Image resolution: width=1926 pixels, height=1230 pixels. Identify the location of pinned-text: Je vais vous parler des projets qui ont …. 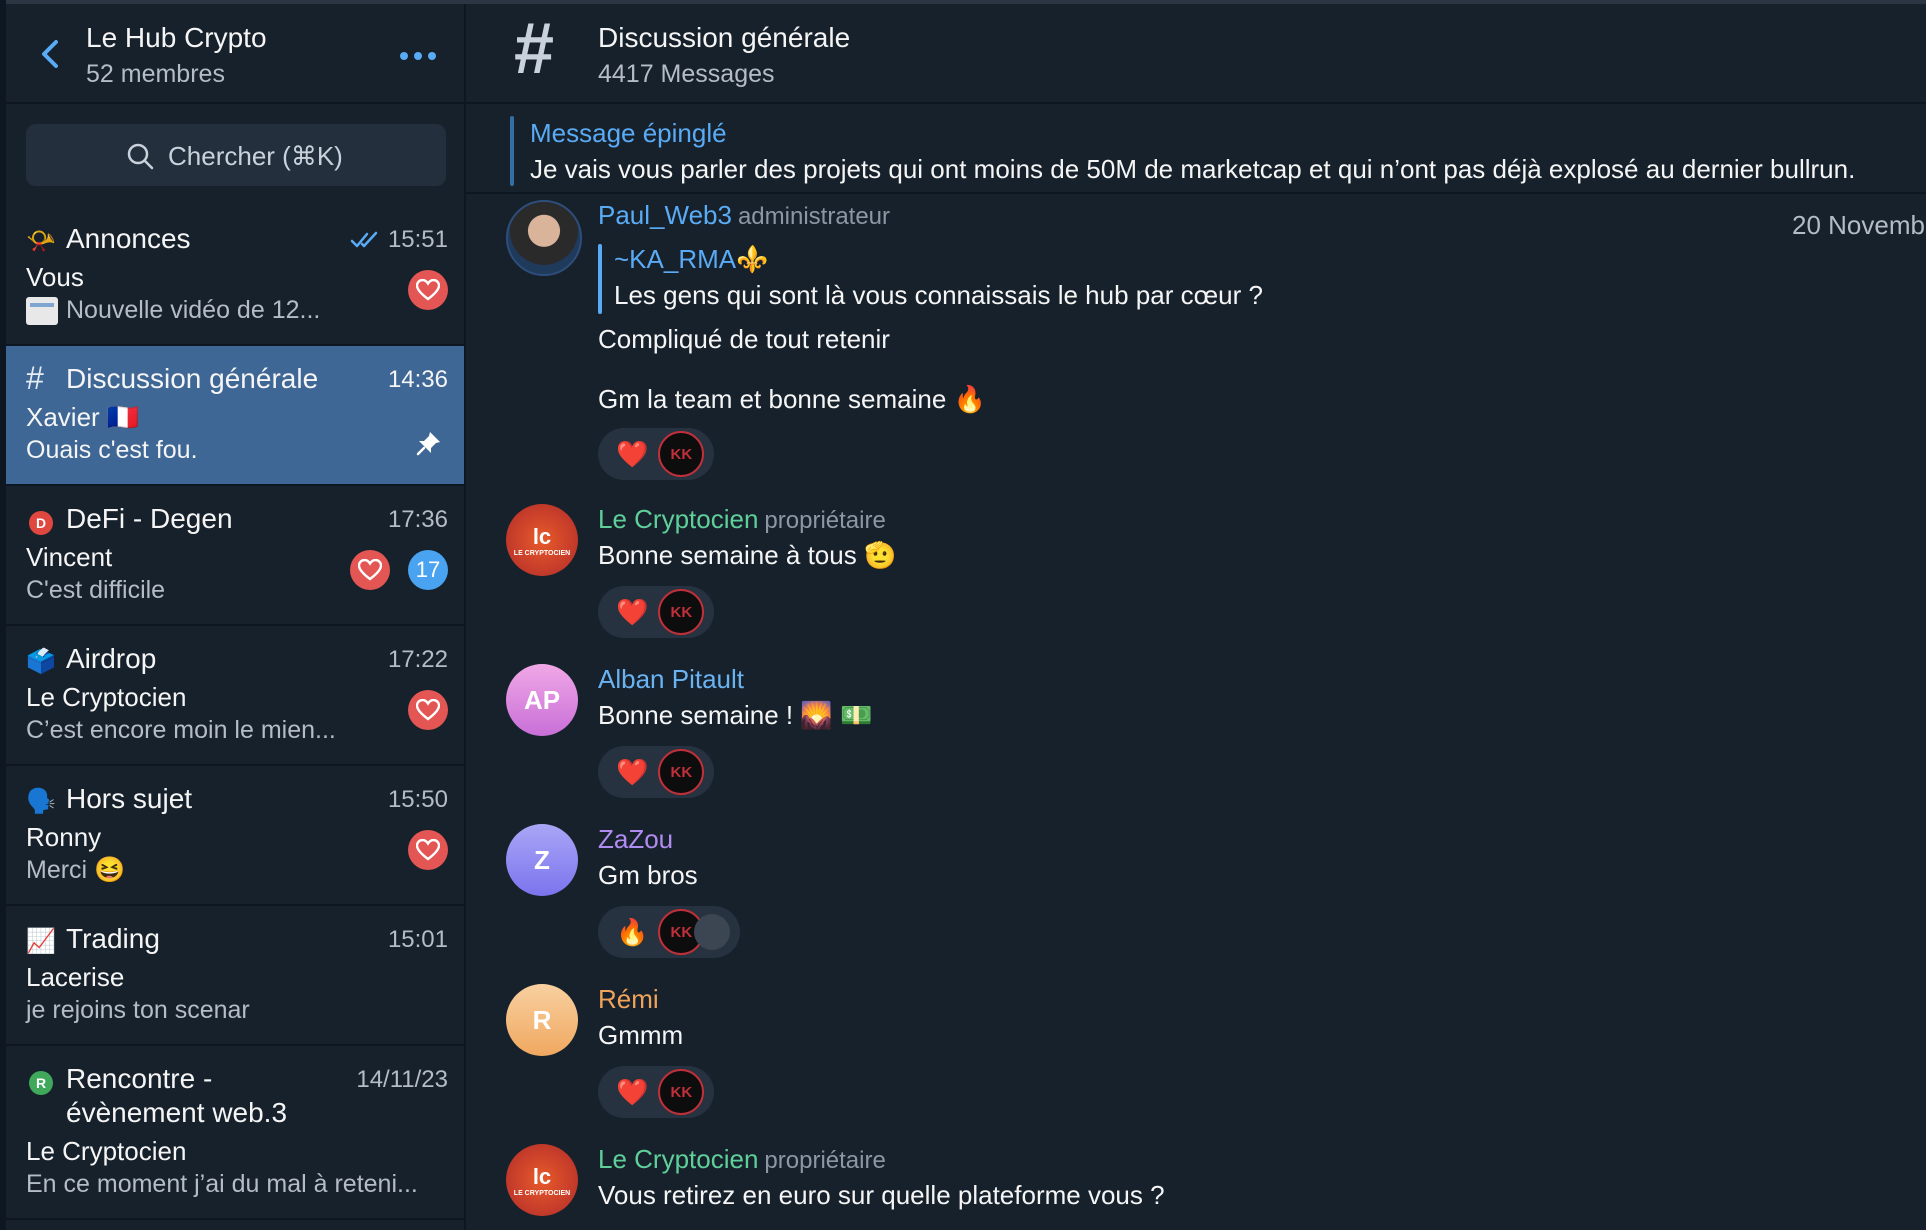
(1193, 169).